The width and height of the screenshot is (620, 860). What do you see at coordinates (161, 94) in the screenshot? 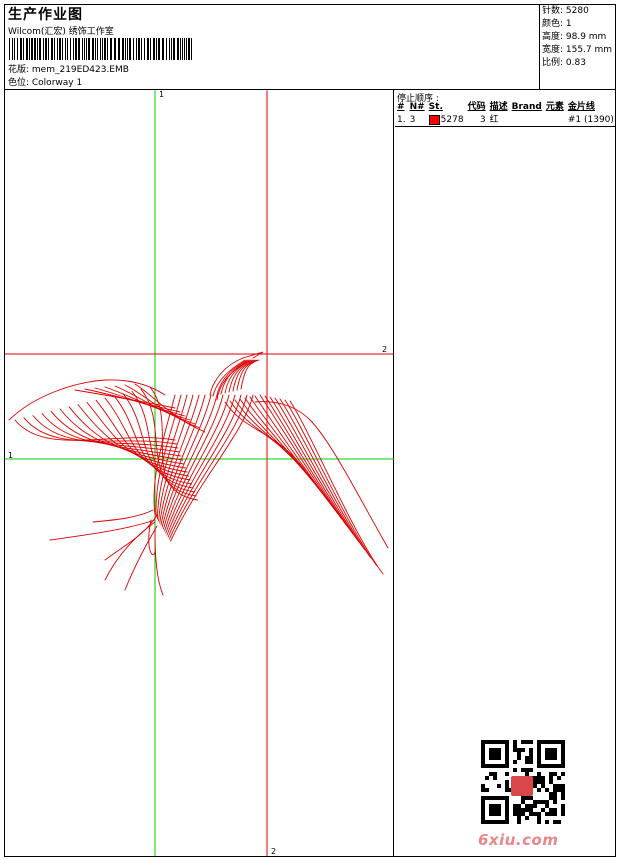
I see `guide-label-top-1: 1` at bounding box center [161, 94].